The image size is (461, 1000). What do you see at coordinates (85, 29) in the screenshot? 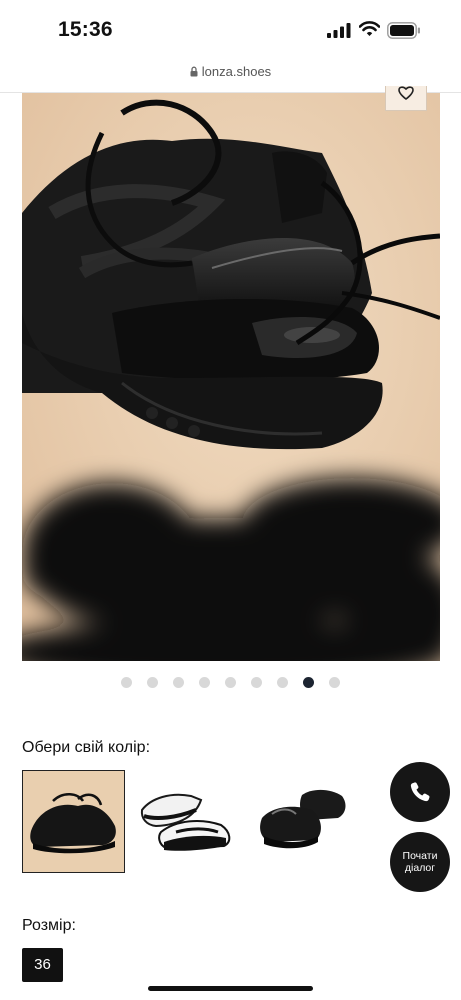
I see `status-time: 15:36` at bounding box center [85, 29].